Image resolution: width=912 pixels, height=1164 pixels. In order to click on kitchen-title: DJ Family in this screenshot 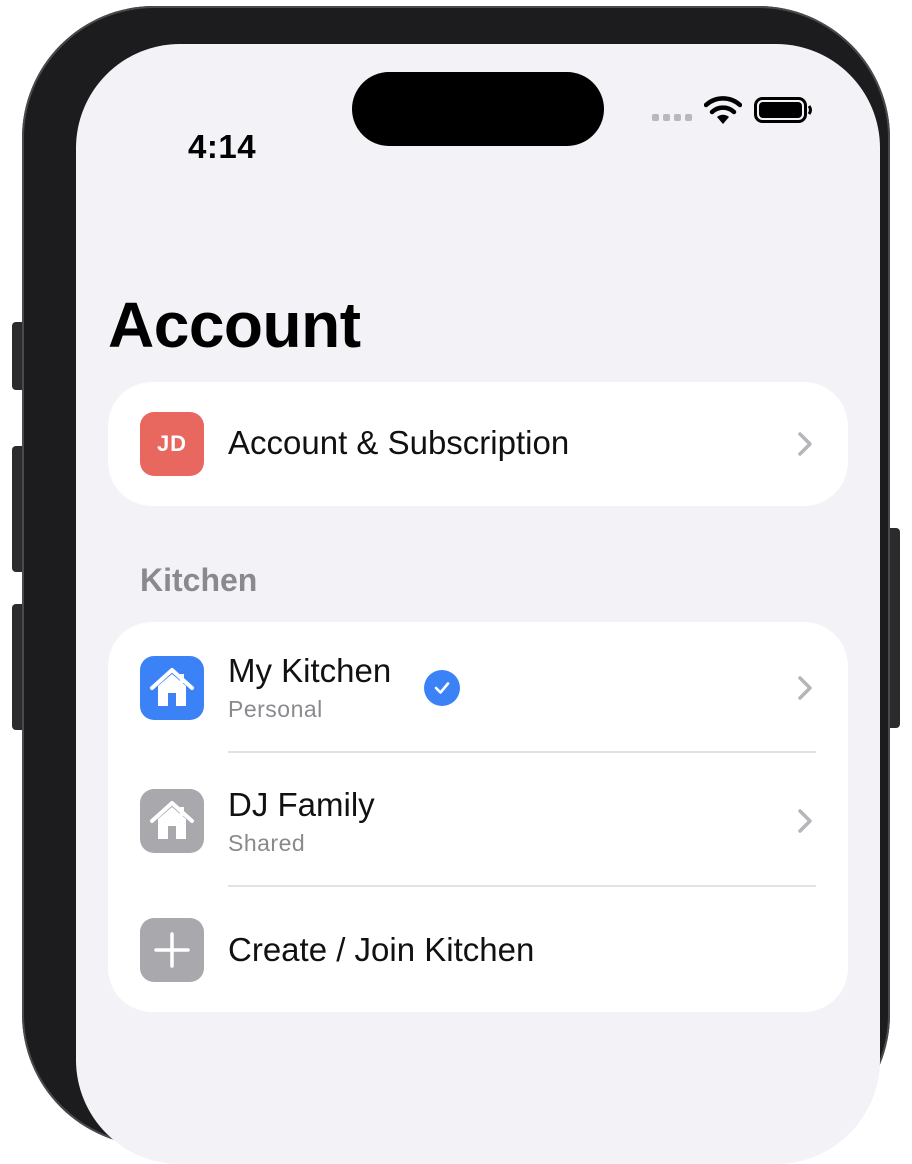, I will do `click(301, 804)`.